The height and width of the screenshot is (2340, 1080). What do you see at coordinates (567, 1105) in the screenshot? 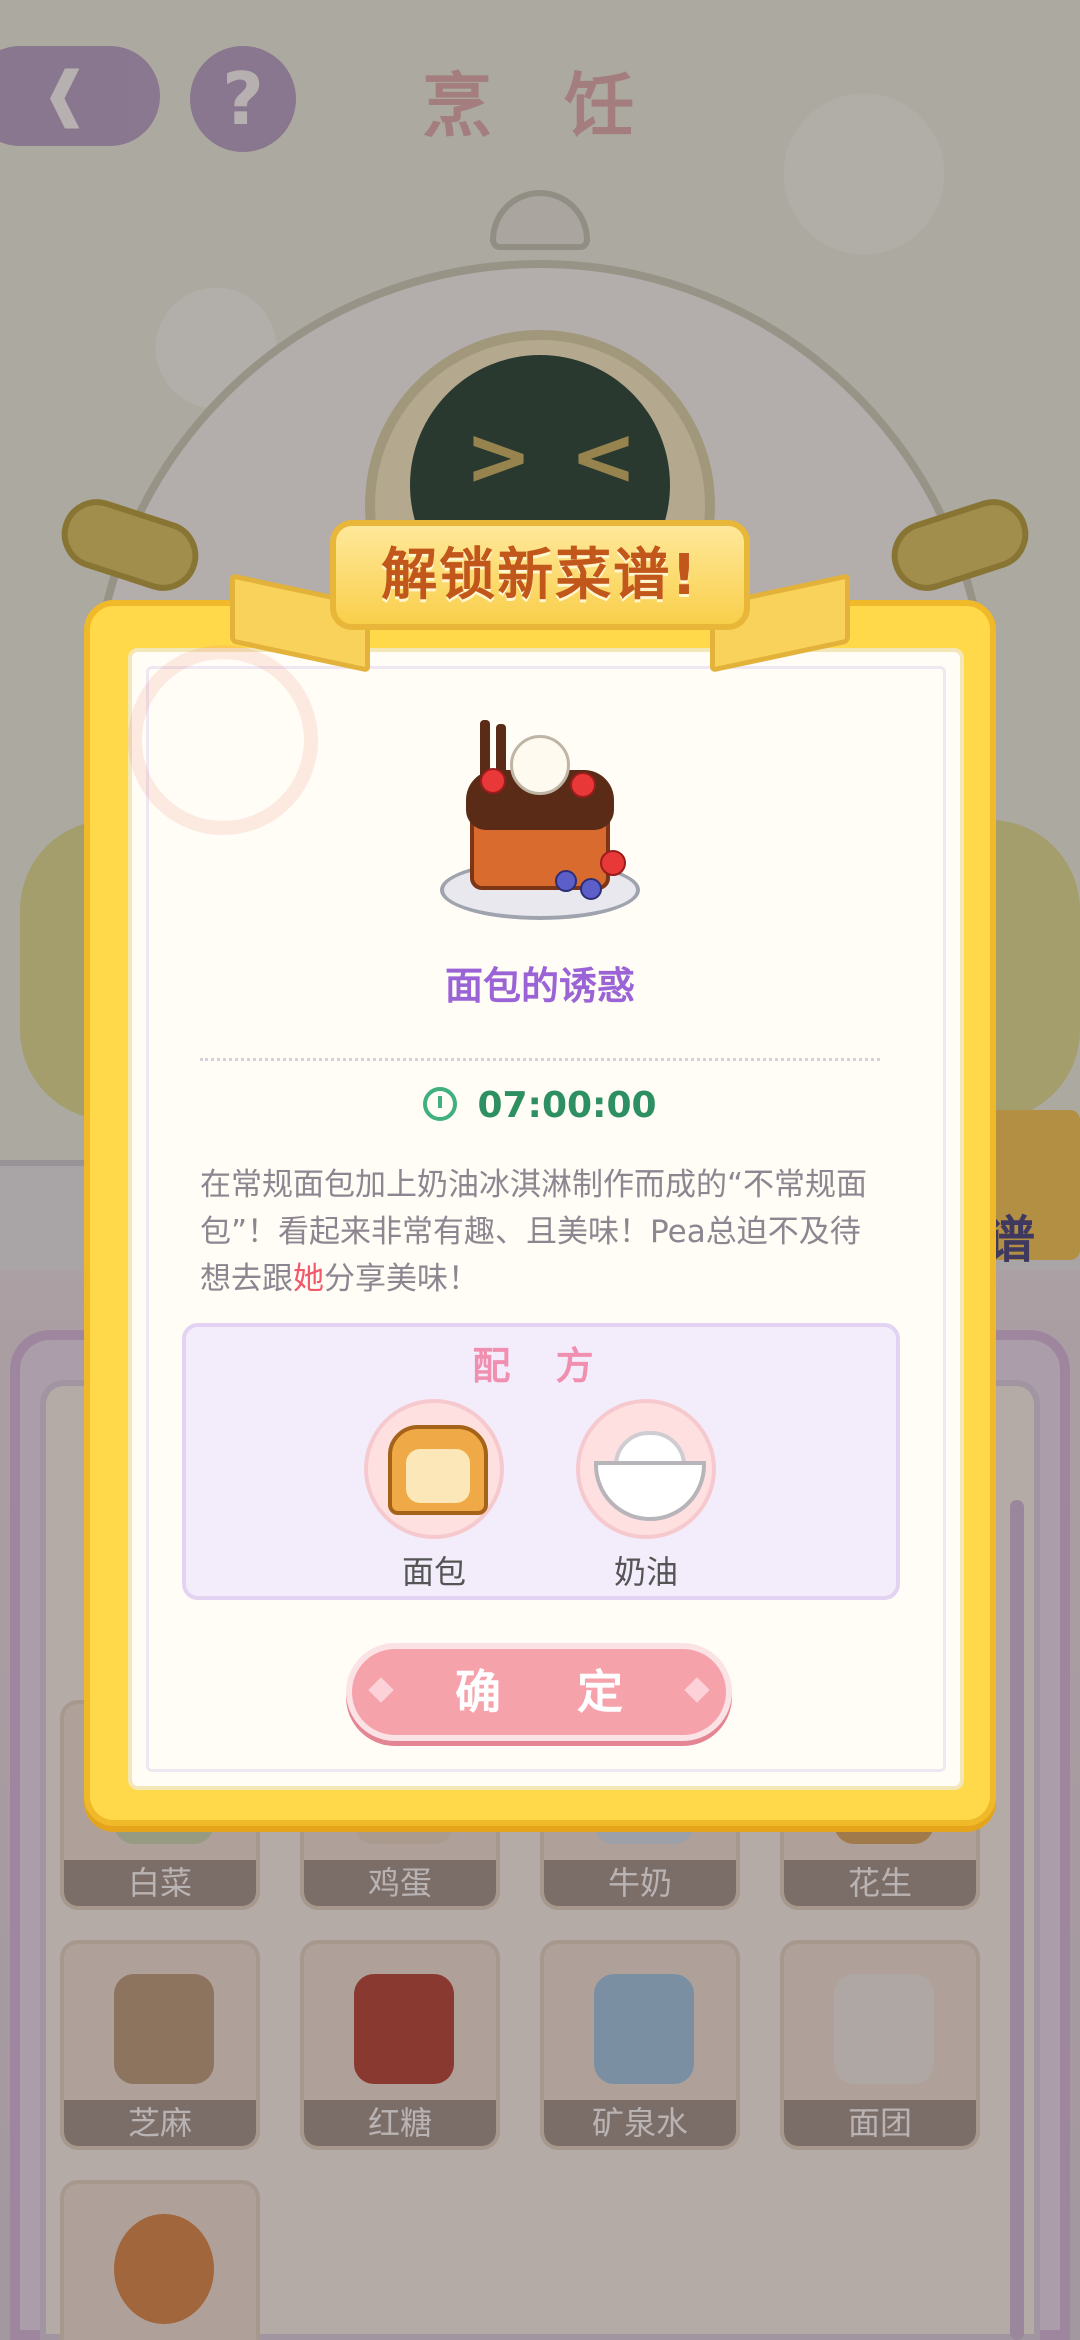
I see `cook-time-value: 07:00:00` at bounding box center [567, 1105].